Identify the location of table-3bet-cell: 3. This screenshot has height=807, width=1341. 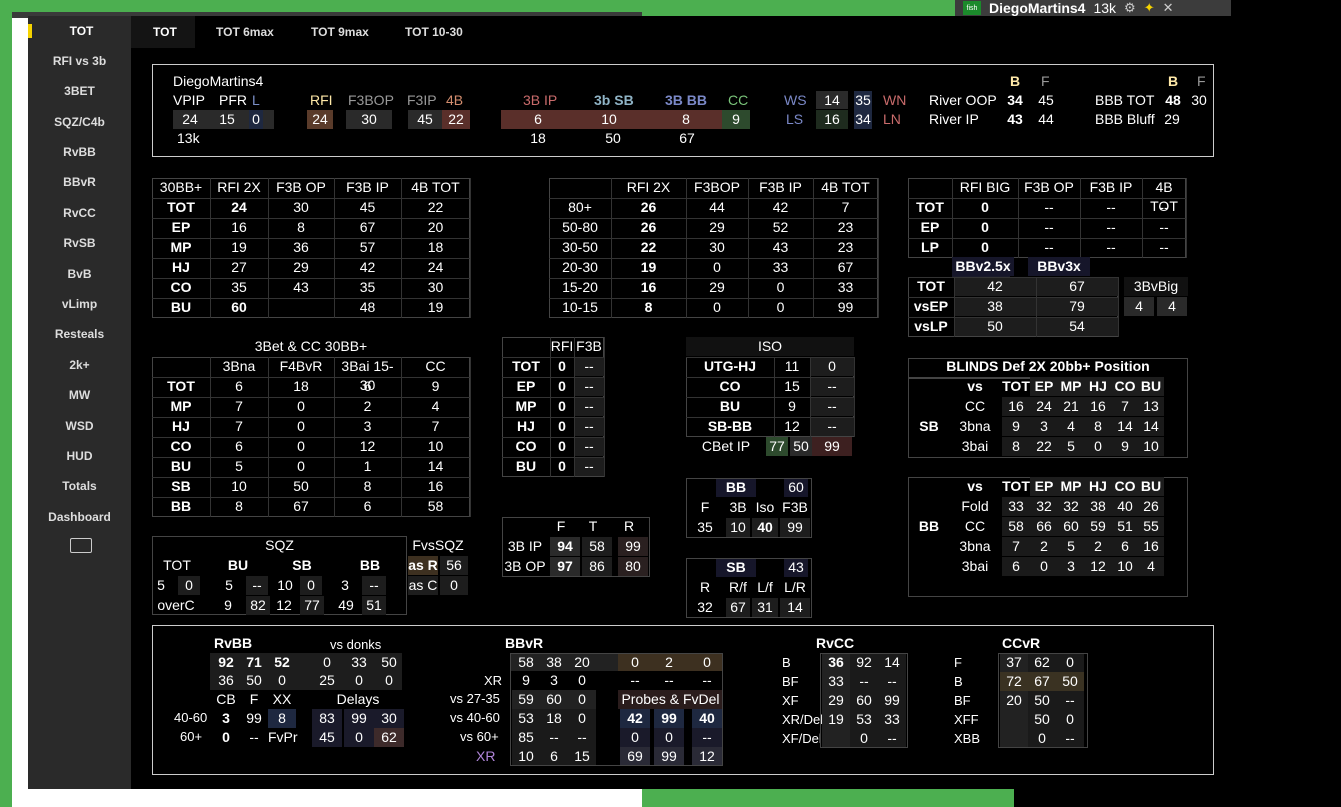
(367, 426).